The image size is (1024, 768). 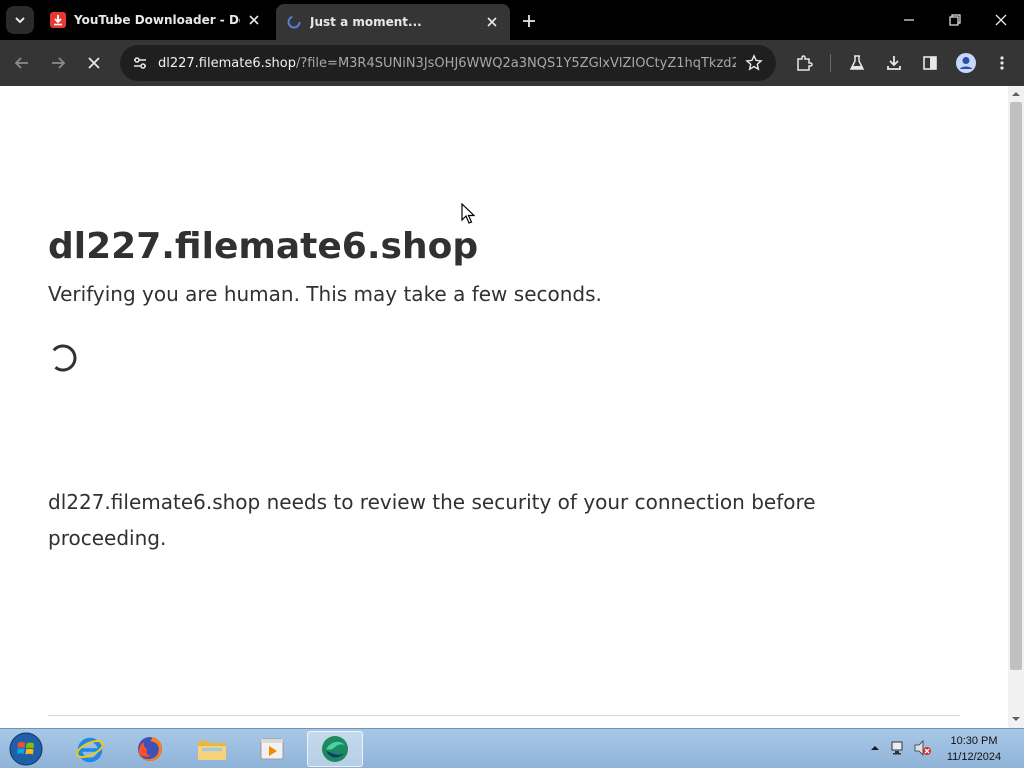 I want to click on chevron-up-icon, so click(x=875, y=748).